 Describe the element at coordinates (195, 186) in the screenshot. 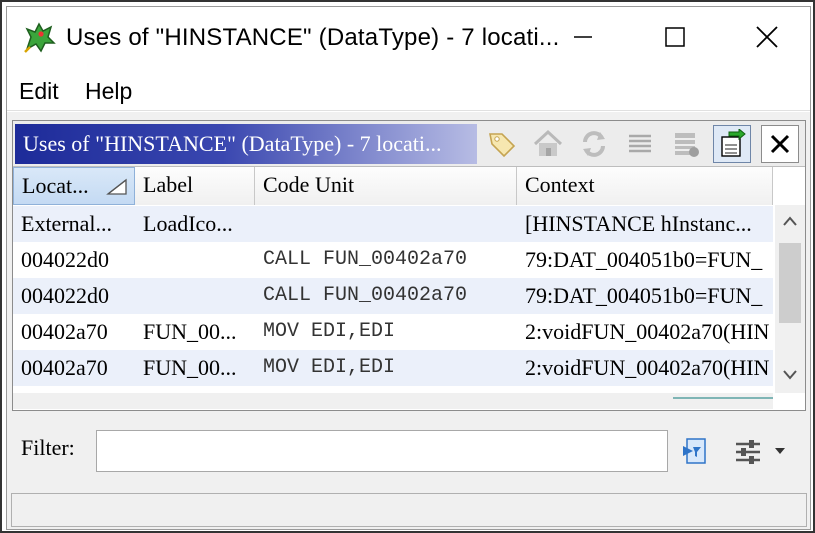

I see `column-header-label: Label` at that location.